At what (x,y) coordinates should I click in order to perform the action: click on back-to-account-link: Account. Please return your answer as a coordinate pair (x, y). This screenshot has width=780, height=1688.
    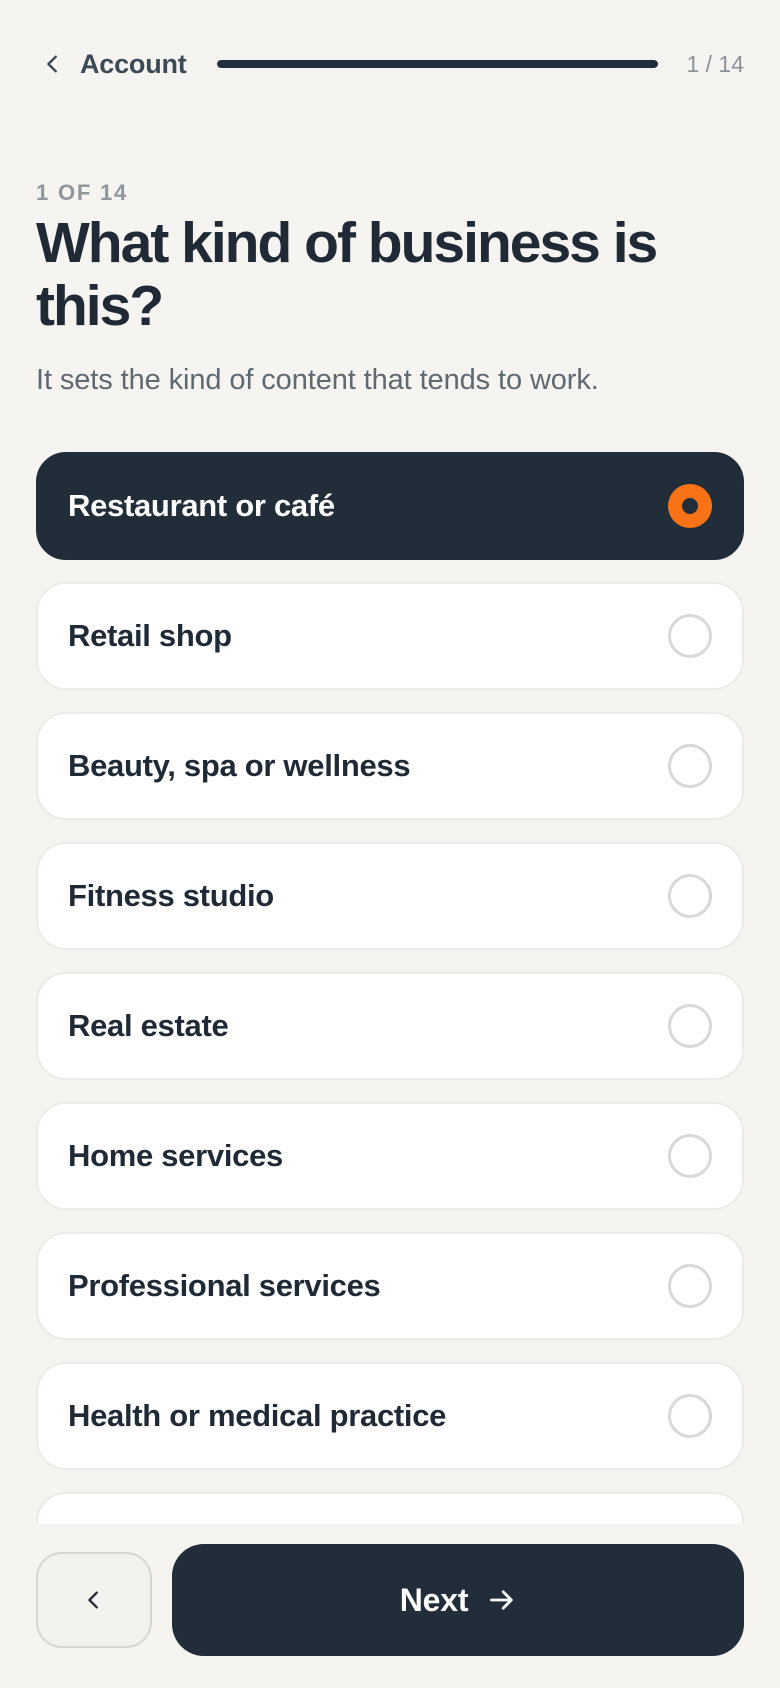
    Looking at the image, I should click on (111, 64).